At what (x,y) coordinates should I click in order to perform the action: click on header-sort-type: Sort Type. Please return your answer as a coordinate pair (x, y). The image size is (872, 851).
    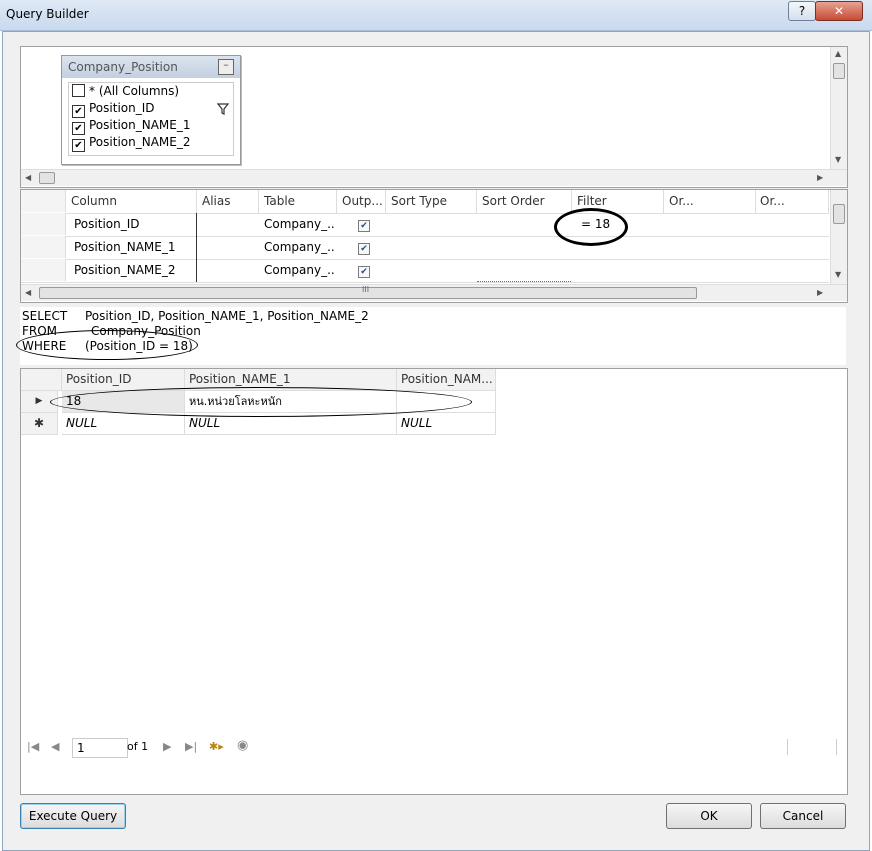
    Looking at the image, I should click on (431, 201).